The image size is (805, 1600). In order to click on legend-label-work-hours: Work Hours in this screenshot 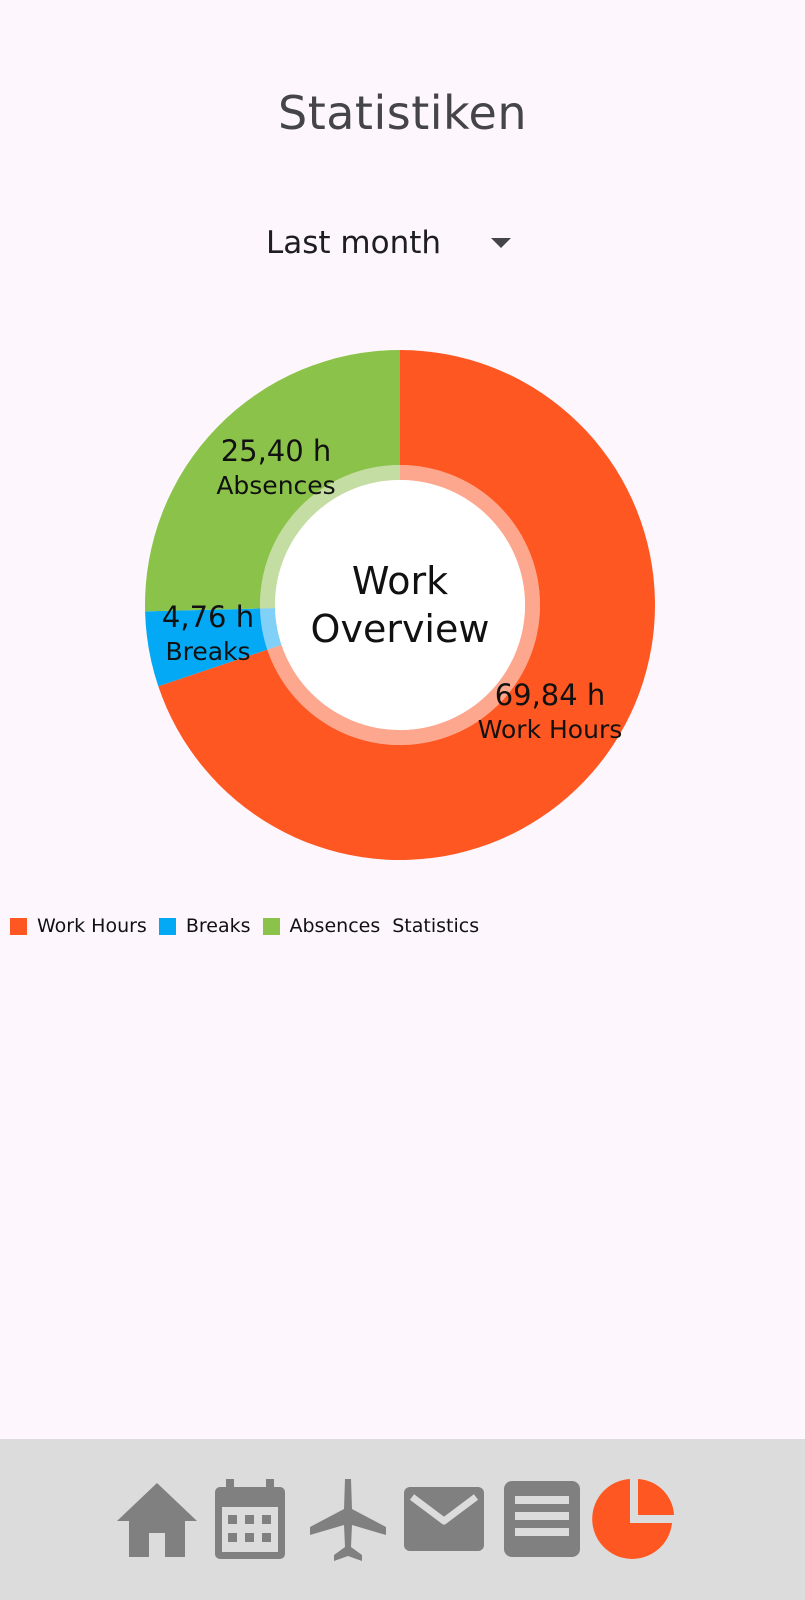, I will do `click(92, 926)`.